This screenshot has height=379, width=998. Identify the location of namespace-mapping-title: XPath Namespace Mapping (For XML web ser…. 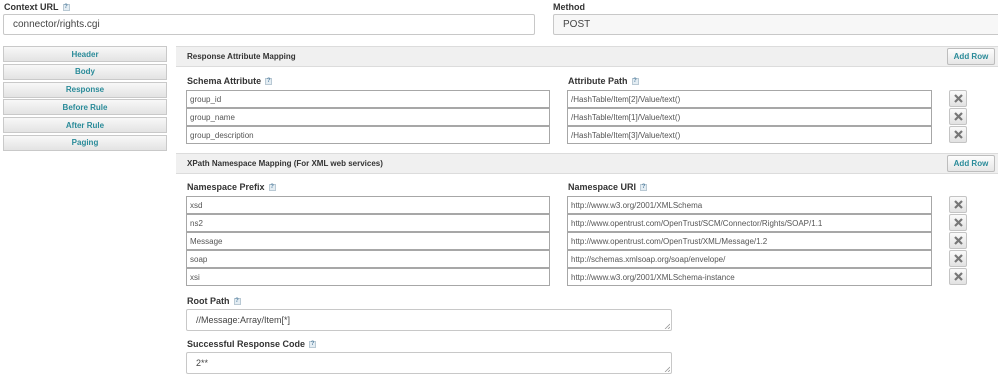
(285, 163).